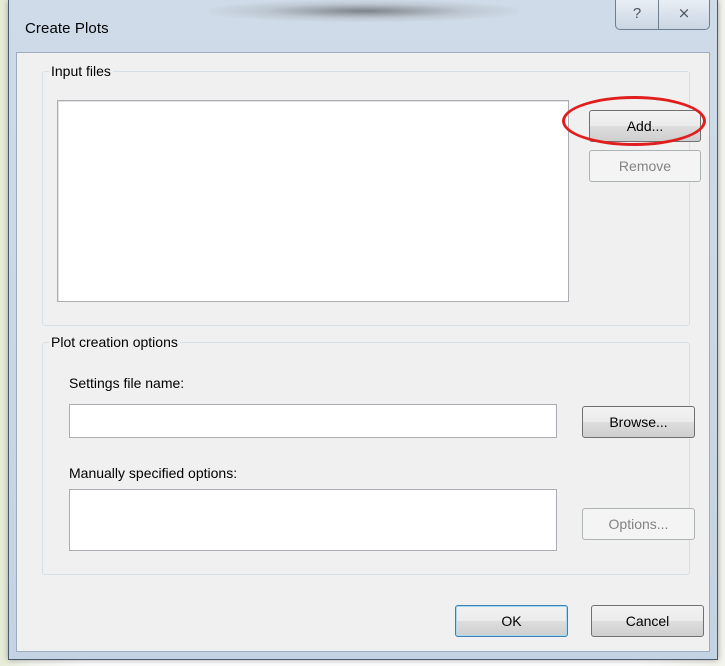 The image size is (725, 666). What do you see at coordinates (313, 520) in the screenshot?
I see `manual-options-field` at bounding box center [313, 520].